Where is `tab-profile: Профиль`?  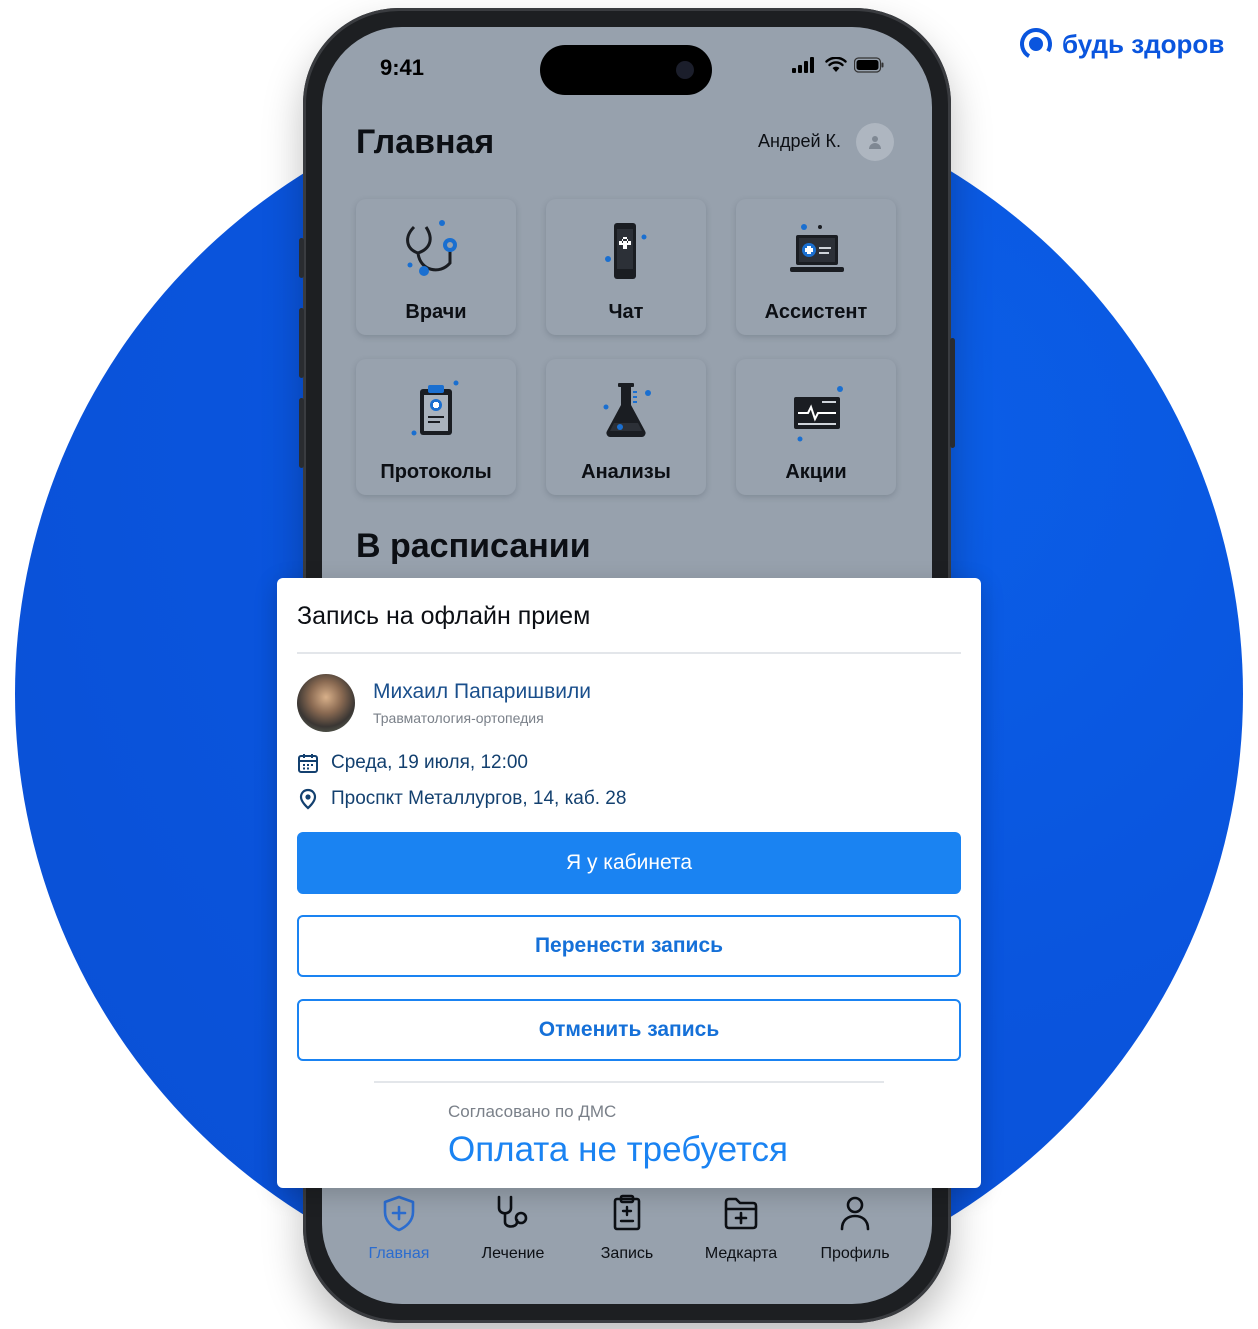
tab-profile: Профиль is located at coordinates (855, 1228).